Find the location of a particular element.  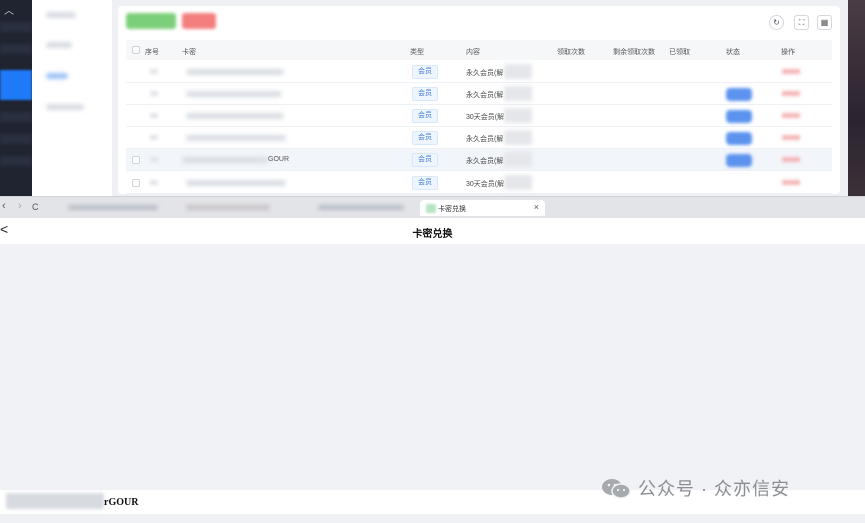

tab-favicon-icon is located at coordinates (431, 208).